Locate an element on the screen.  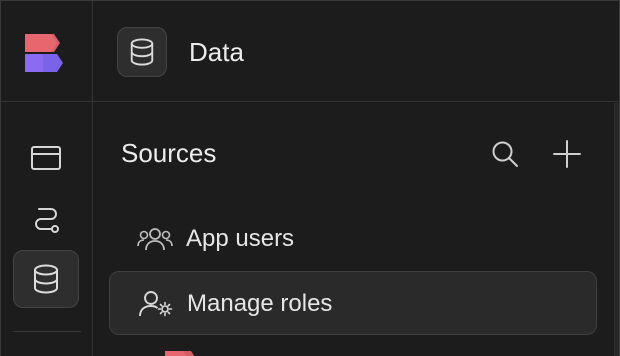
rail-divider is located at coordinates (47, 331).